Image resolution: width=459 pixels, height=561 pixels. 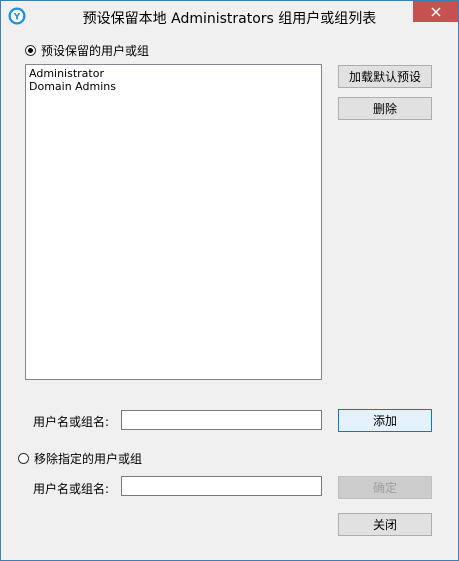 I want to click on confirm-button: 确定, so click(x=385, y=487).